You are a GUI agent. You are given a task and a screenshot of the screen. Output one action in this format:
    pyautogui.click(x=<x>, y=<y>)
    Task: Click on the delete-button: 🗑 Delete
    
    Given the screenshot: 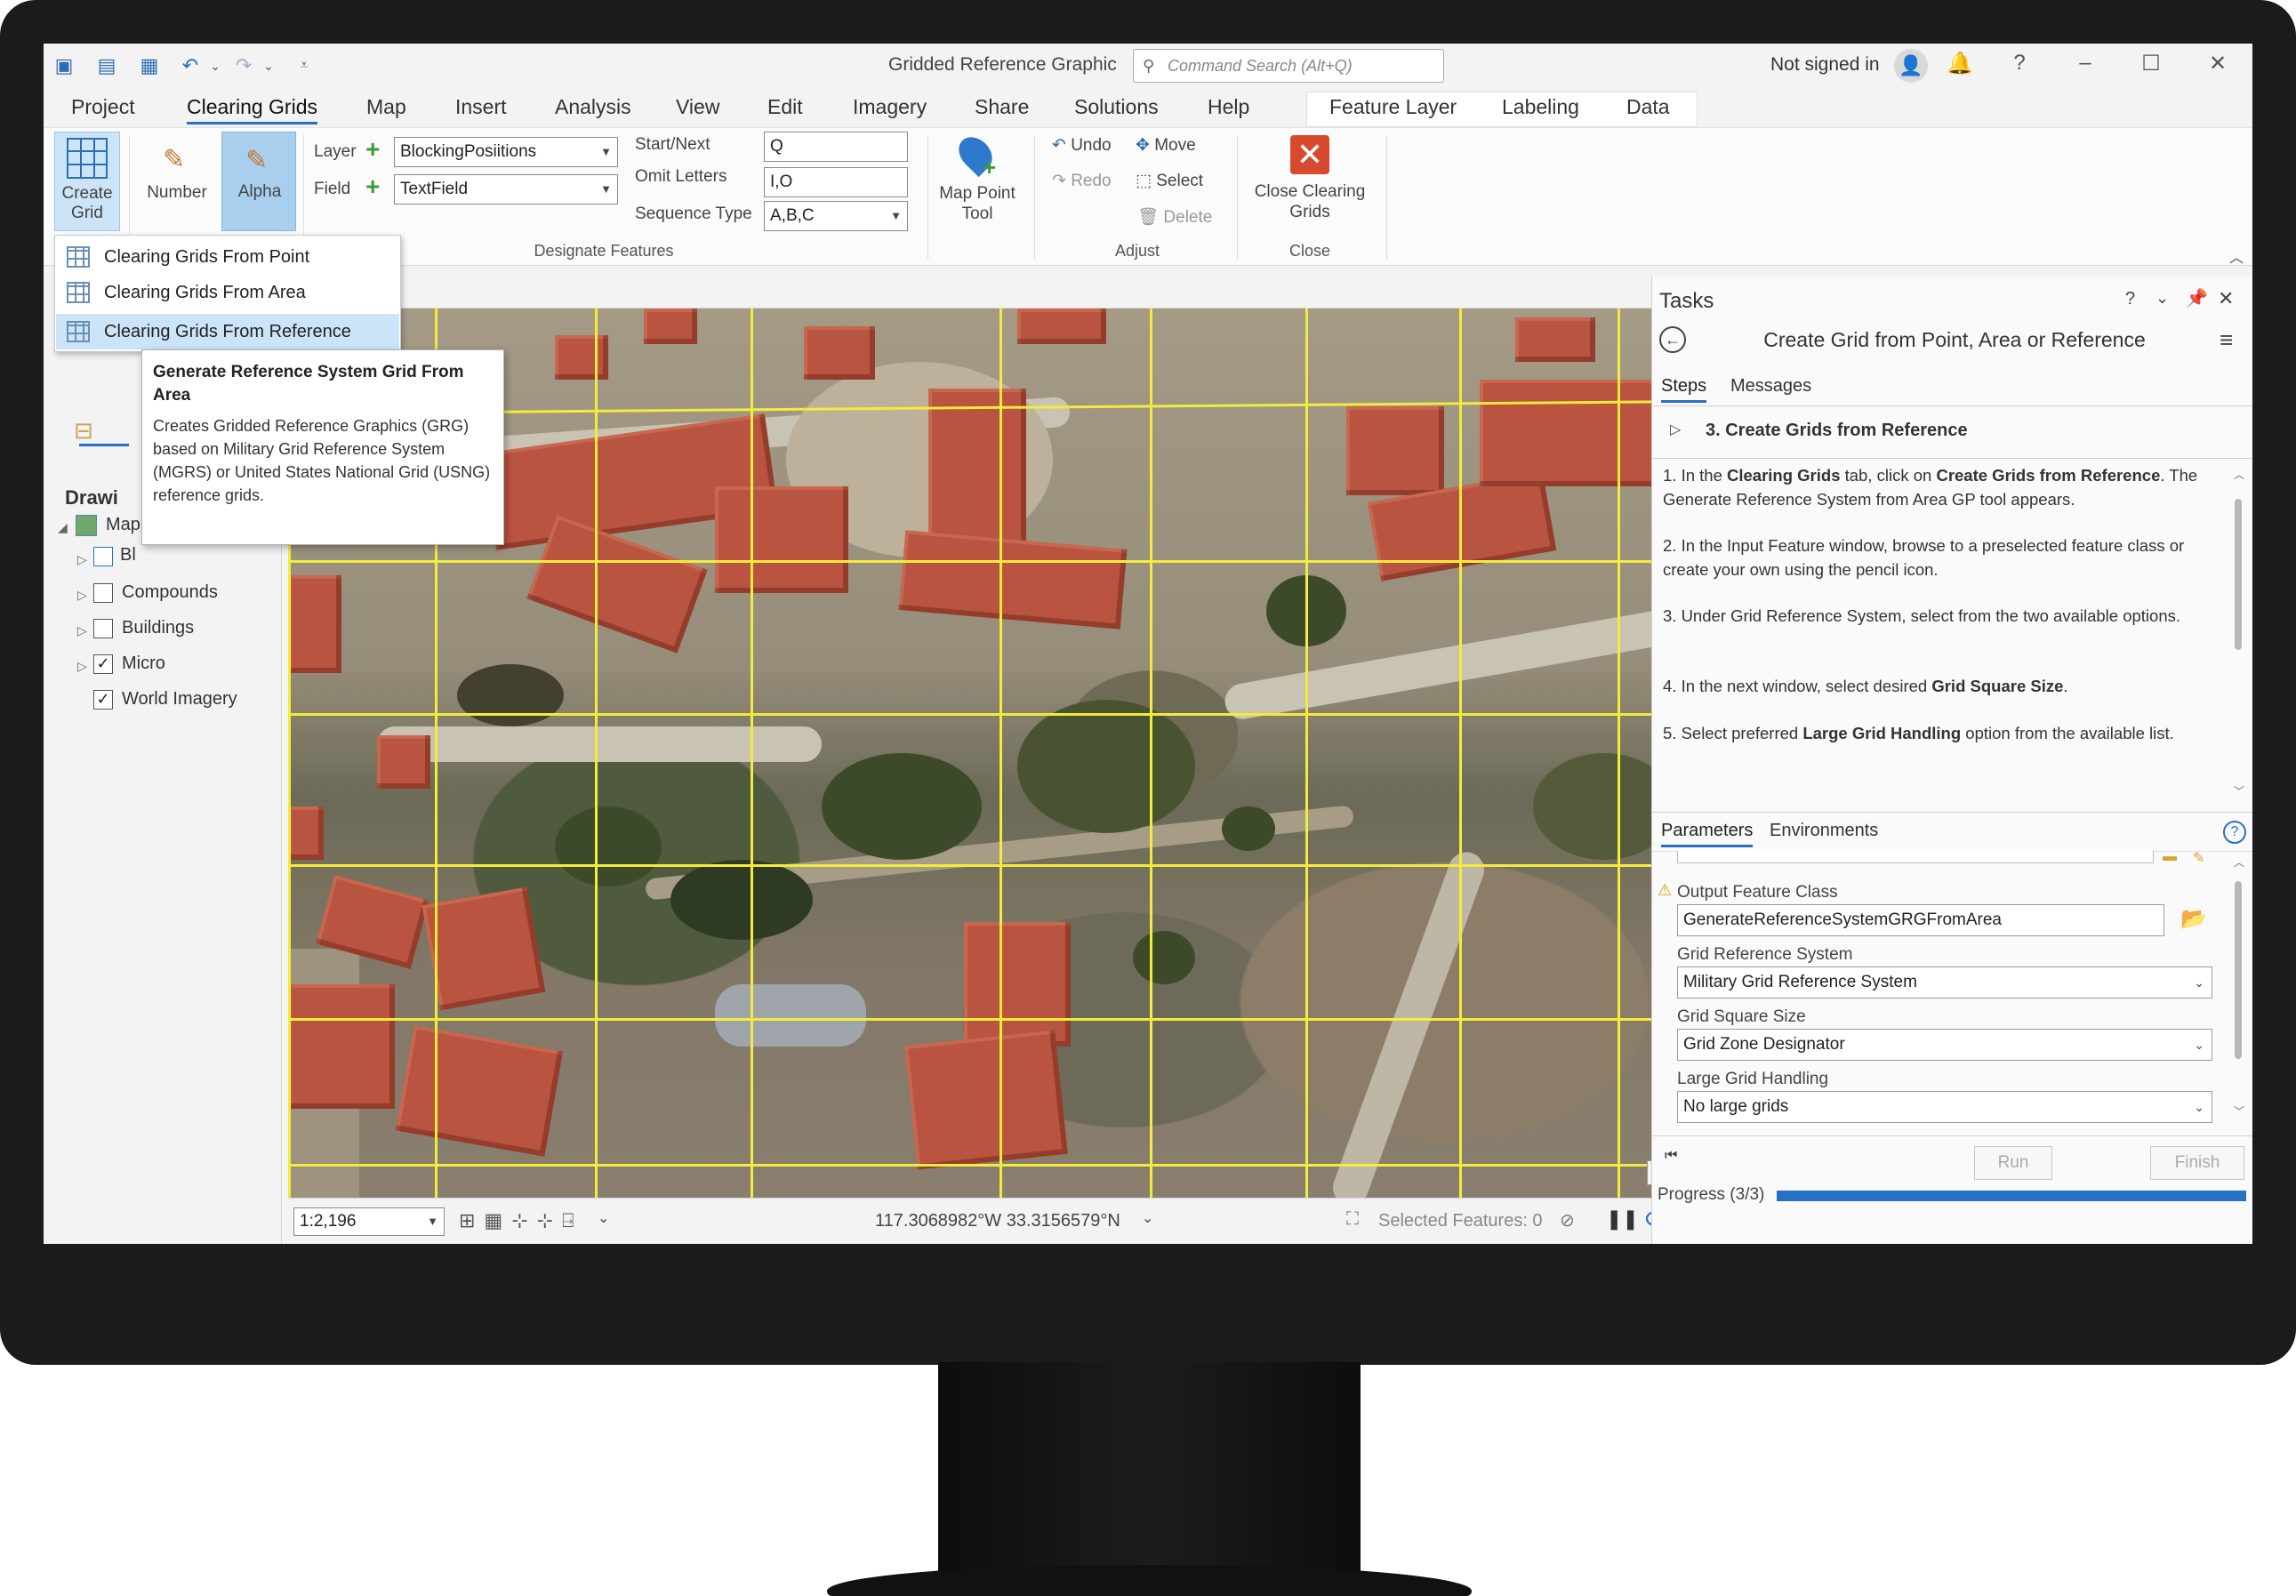 What is the action you would take?
    pyautogui.click(x=1174, y=217)
    